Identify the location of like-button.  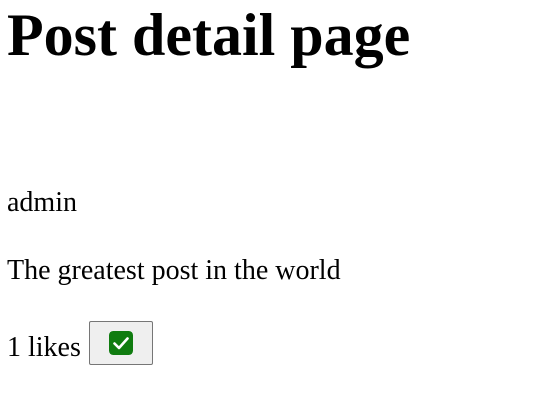
(120, 343).